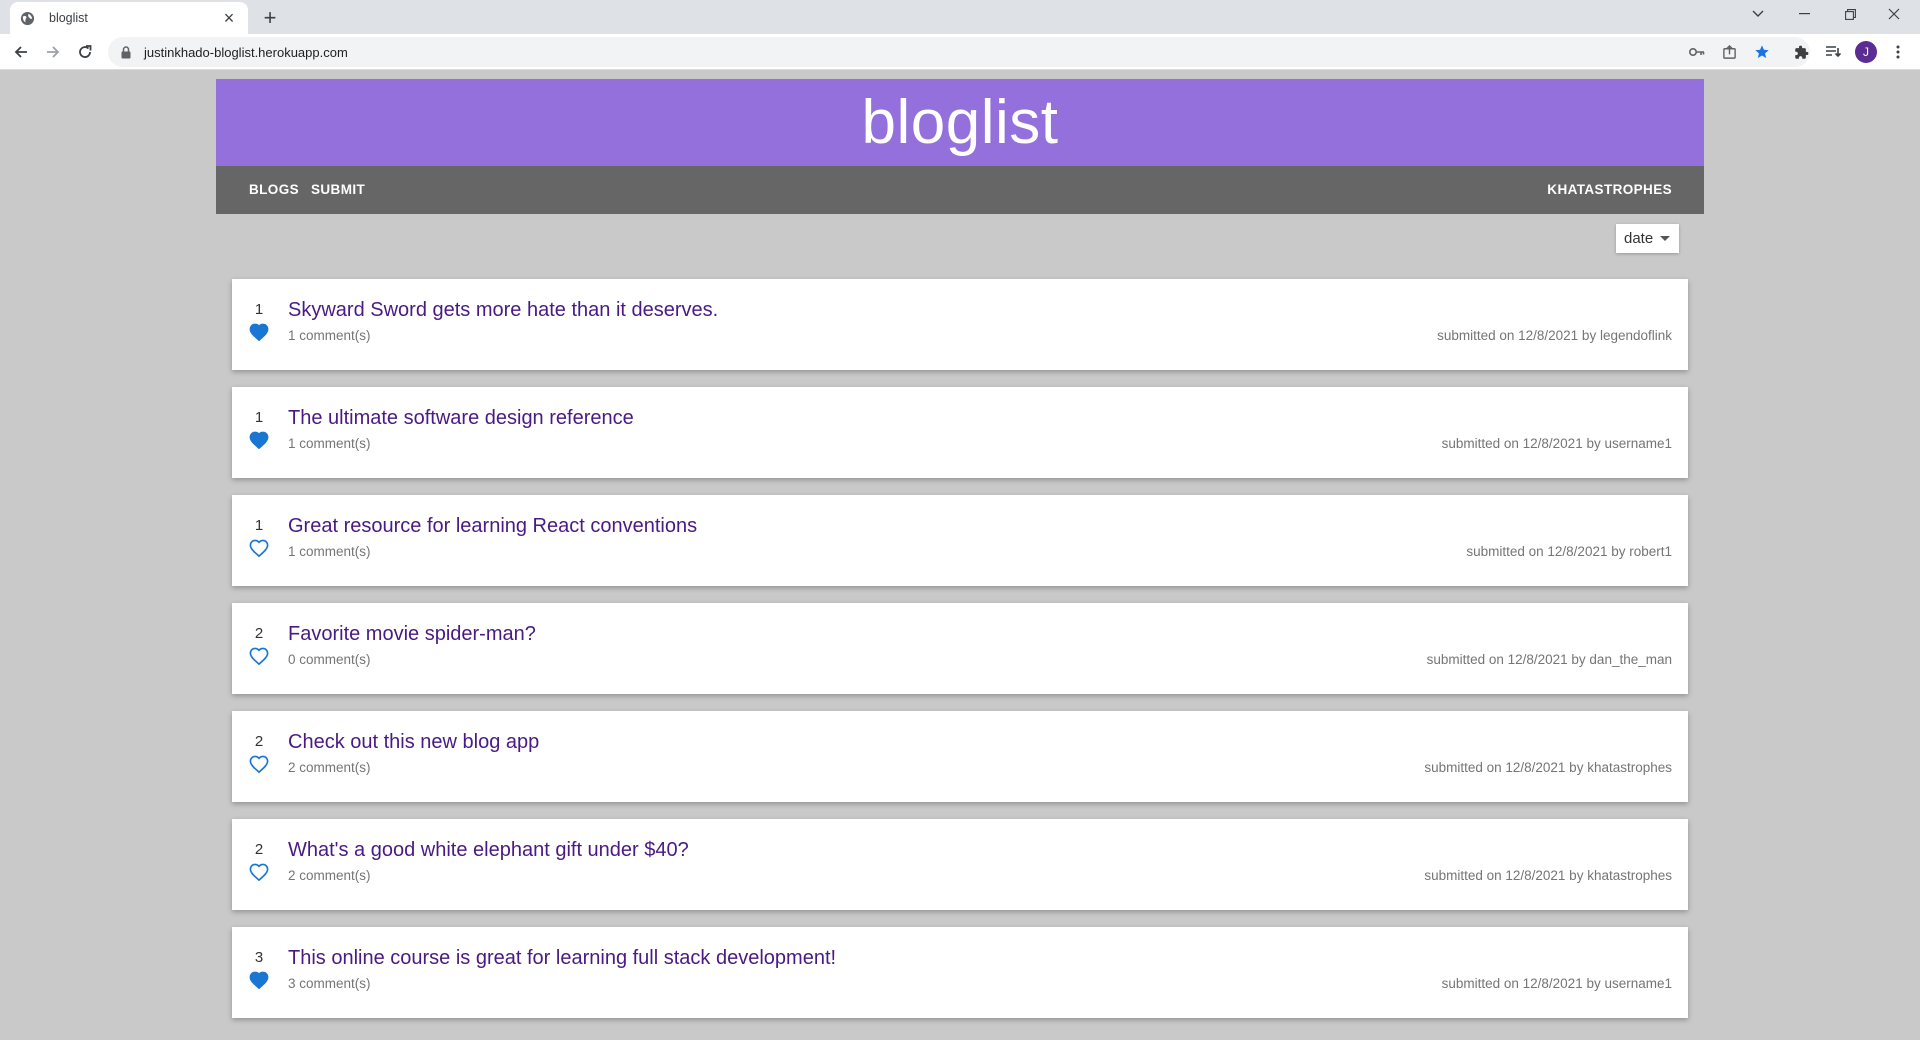  Describe the element at coordinates (246, 52) in the screenshot. I see `url-text: justinkhado-bloglist.herokuapp.com` at that location.